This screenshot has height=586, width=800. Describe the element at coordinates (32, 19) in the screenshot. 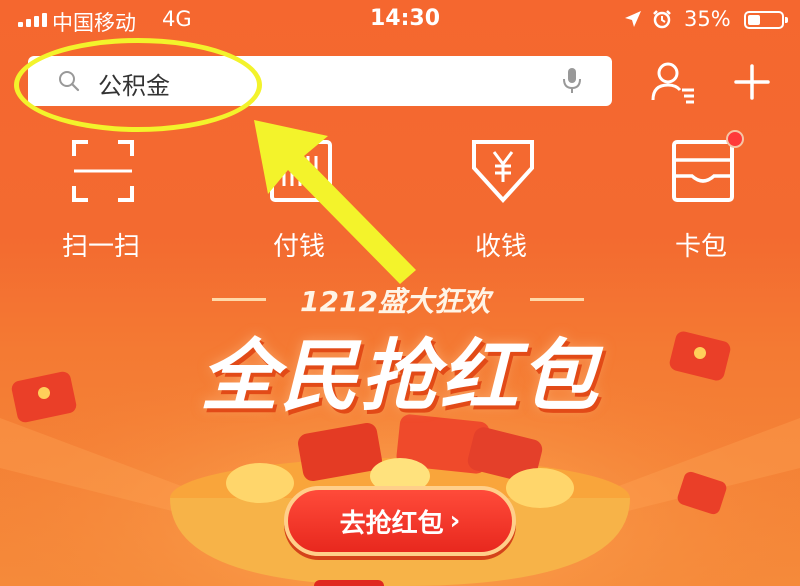

I see `signal-icon` at that location.